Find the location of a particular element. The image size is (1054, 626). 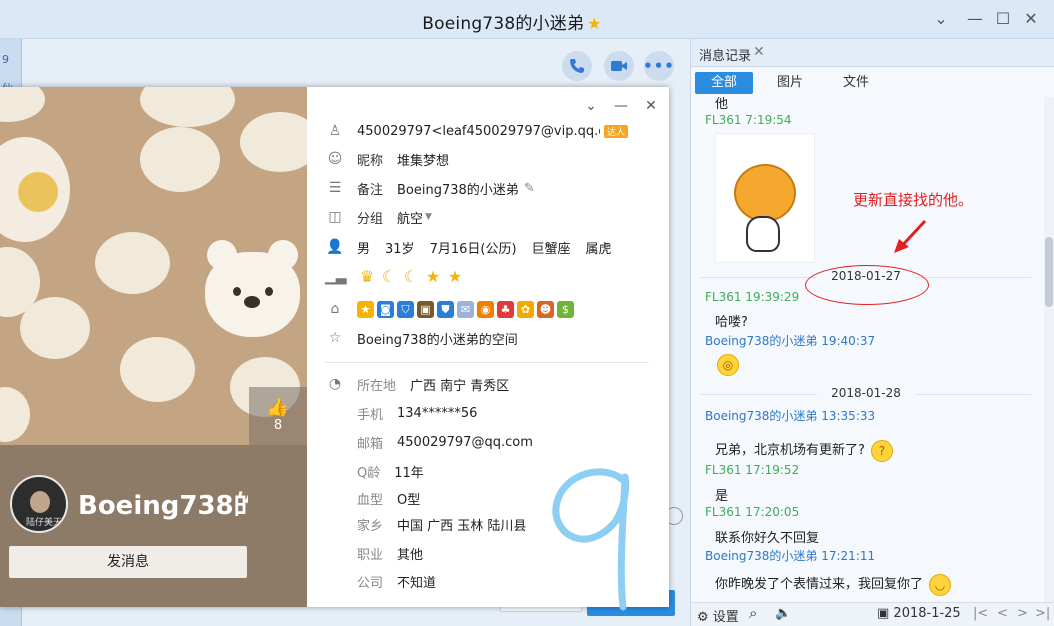

phone-call-button is located at coordinates (577, 66).